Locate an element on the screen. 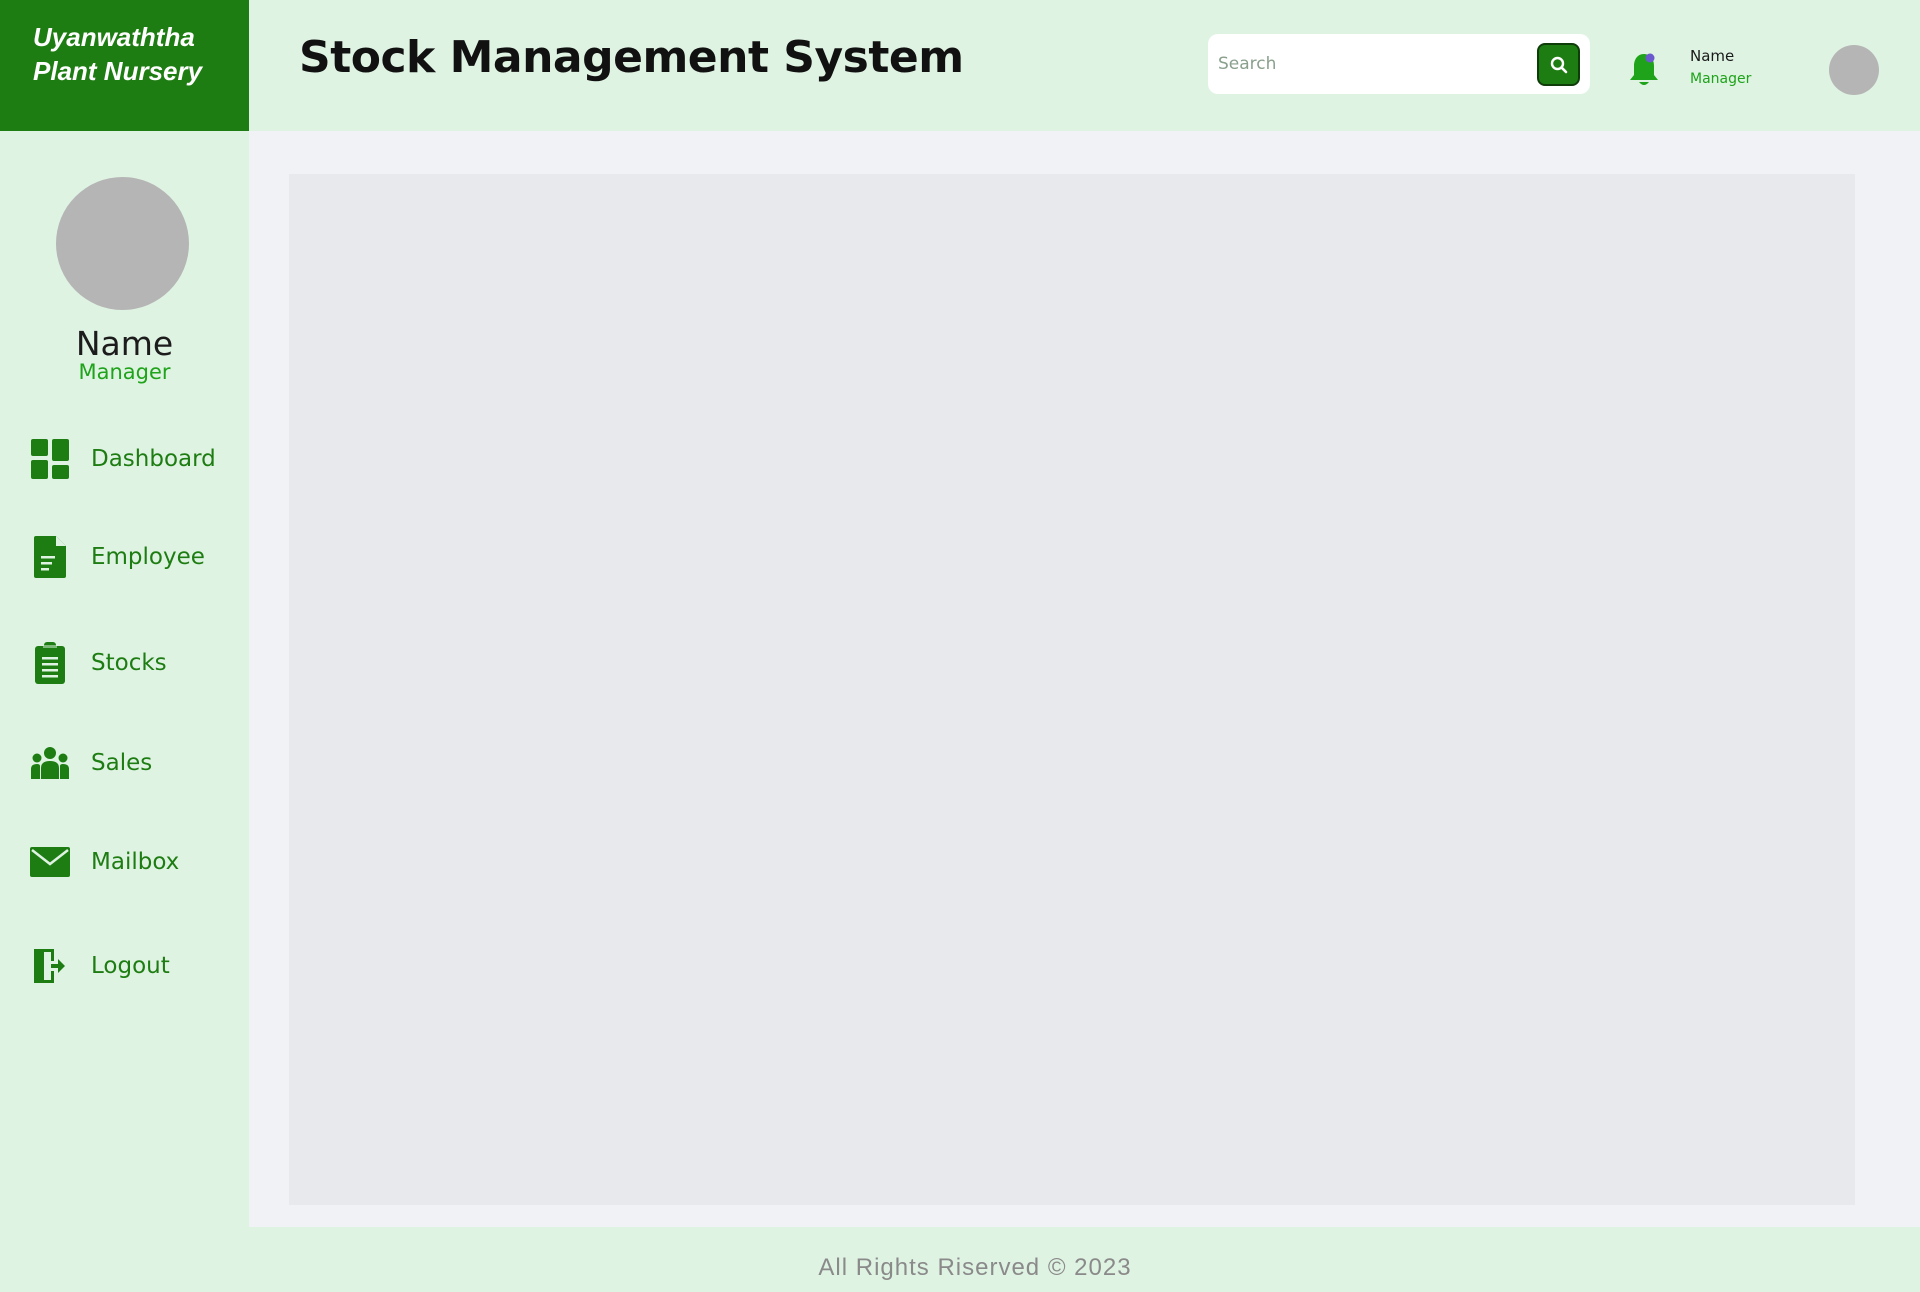  sidebar-item-label: Logout is located at coordinates (130, 966).